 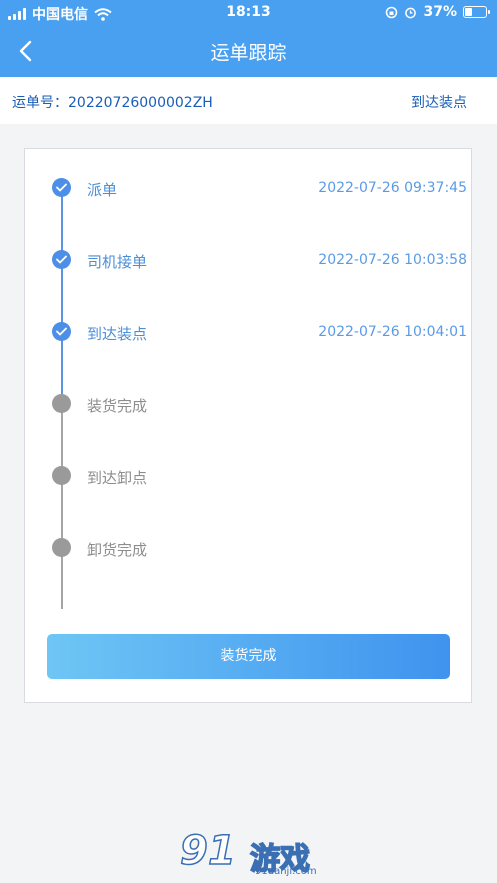 I want to click on loading-complete-button: 装货完成, so click(x=248, y=656).